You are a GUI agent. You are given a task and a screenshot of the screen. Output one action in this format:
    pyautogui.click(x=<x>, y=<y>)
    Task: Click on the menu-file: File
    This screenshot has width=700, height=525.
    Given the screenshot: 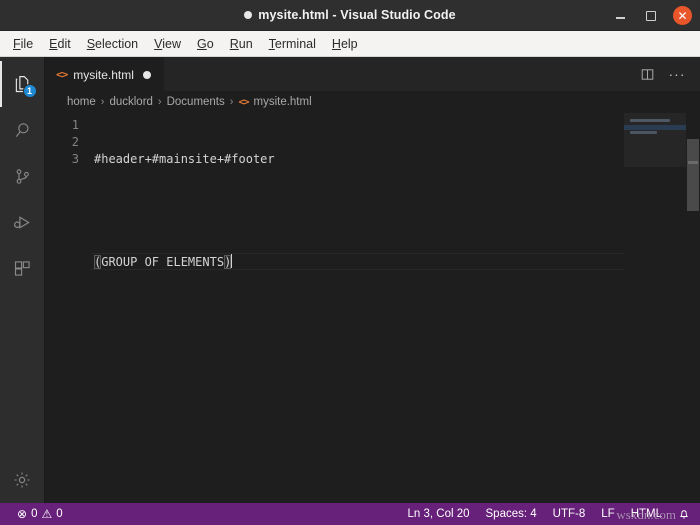 What is the action you would take?
    pyautogui.click(x=23, y=44)
    